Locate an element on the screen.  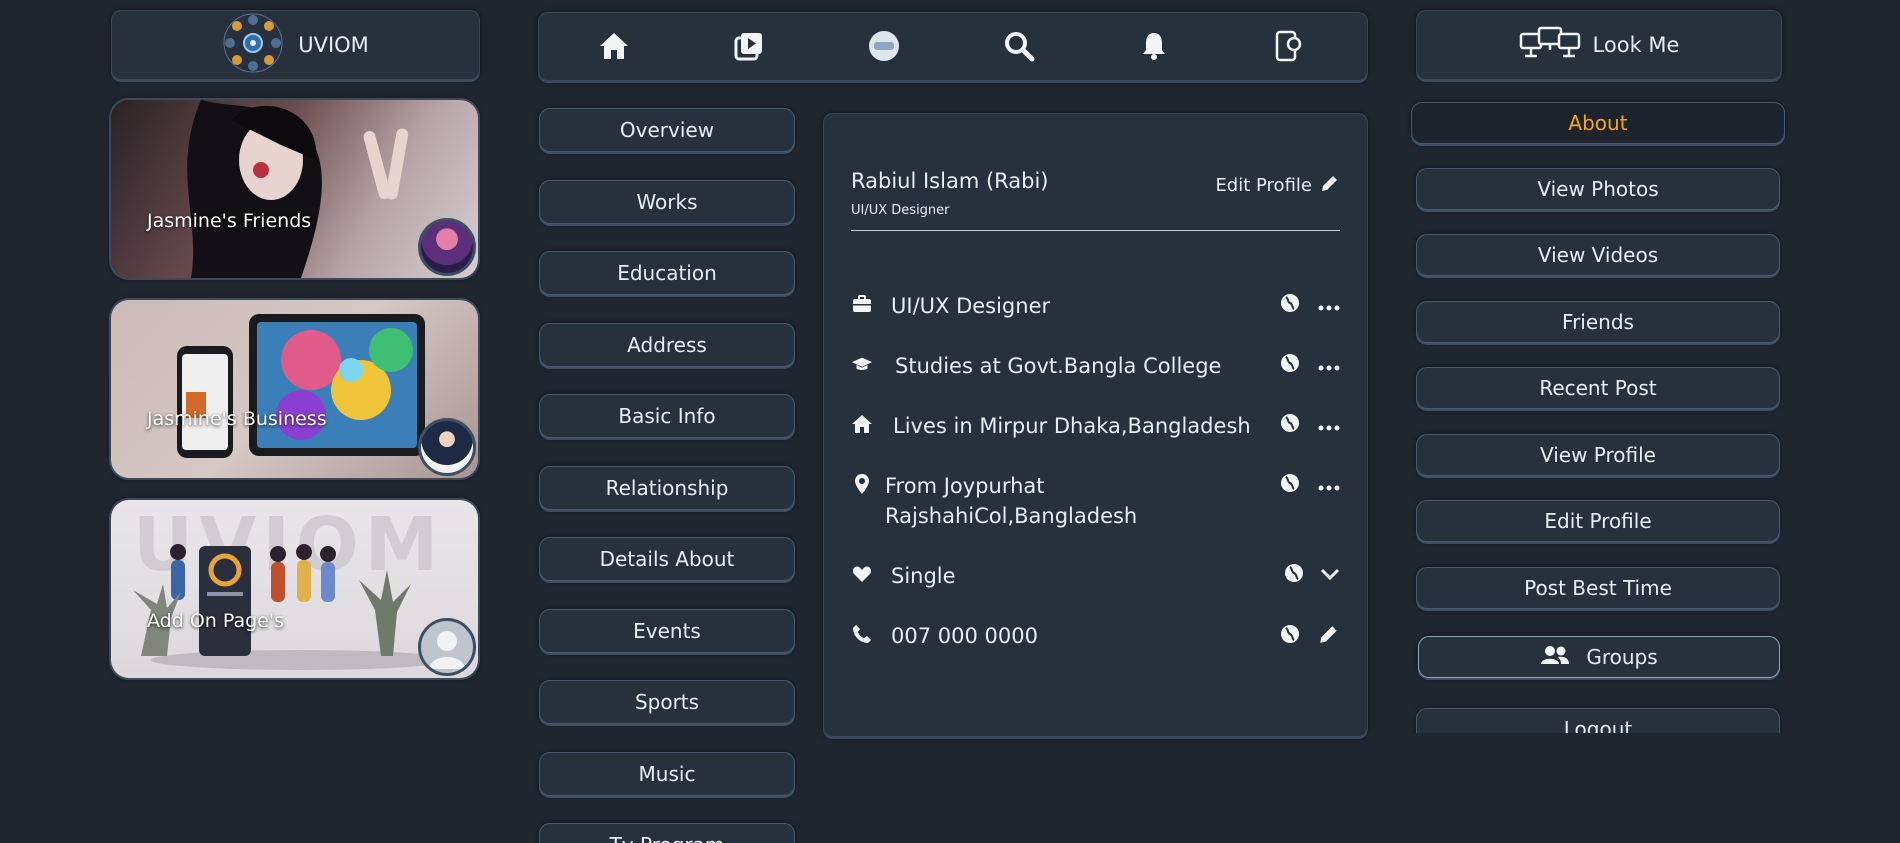
look-me-header: Look Me is located at coordinates (1599, 45).